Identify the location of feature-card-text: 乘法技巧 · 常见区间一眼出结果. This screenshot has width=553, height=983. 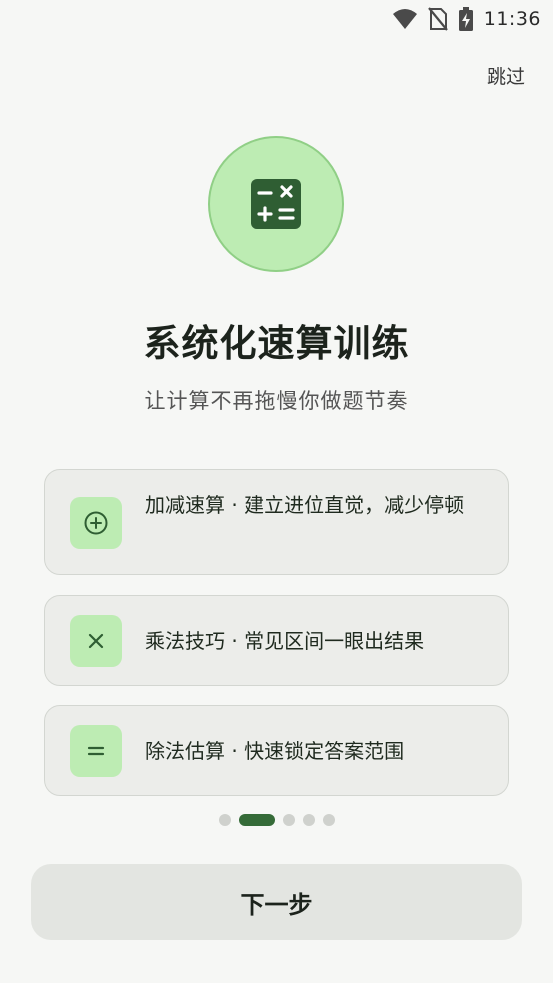
(285, 641).